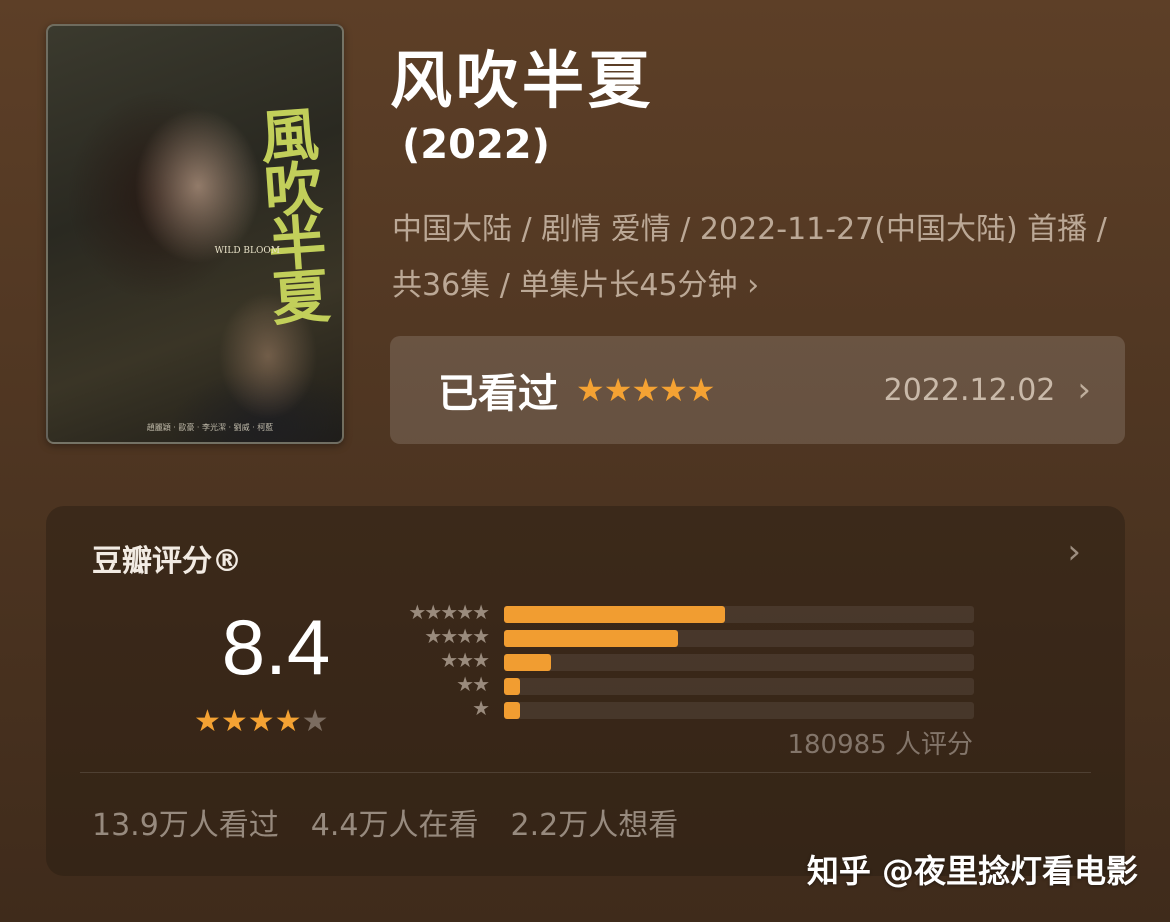 This screenshot has width=1170, height=922. I want to click on star-level-icons: ★★★, so click(465, 660).